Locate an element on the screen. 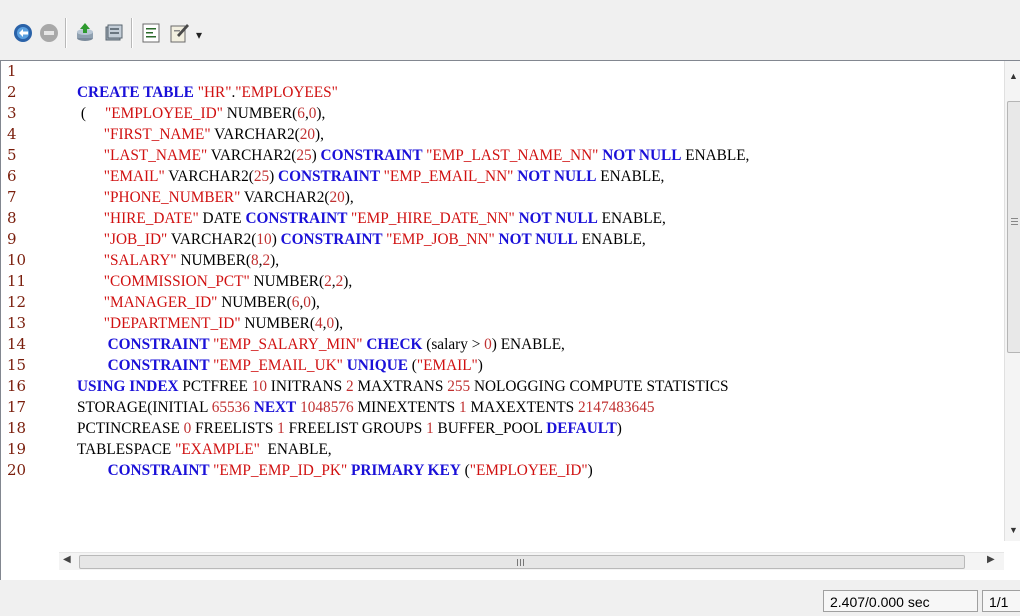 This screenshot has height=616, width=1020. format-button is located at coordinates (151, 33).